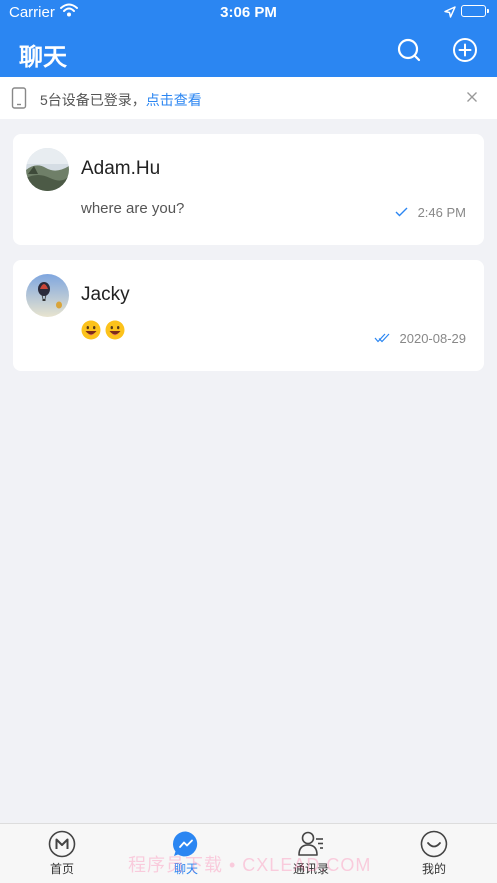 Image resolution: width=497 pixels, height=883 pixels. Describe the element at coordinates (310, 869) in the screenshot. I see `tab-label: 通讯录` at that location.